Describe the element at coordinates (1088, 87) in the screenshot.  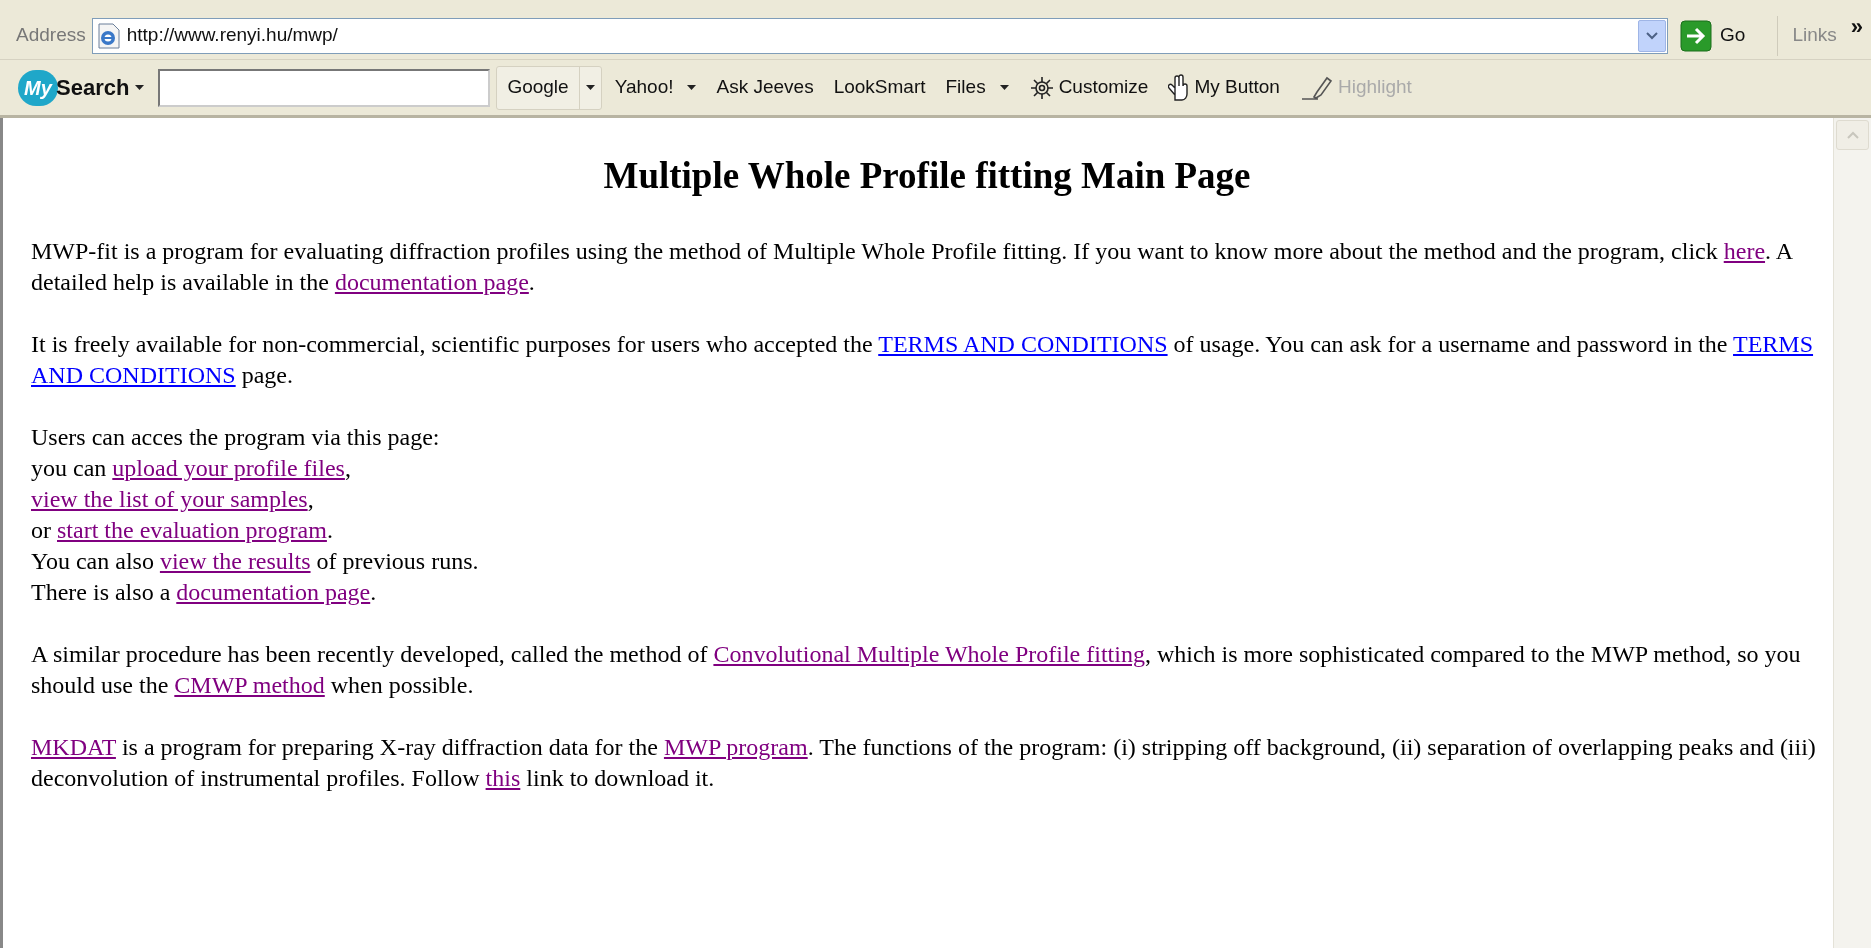
I see `toolbar-button: Customize` at that location.